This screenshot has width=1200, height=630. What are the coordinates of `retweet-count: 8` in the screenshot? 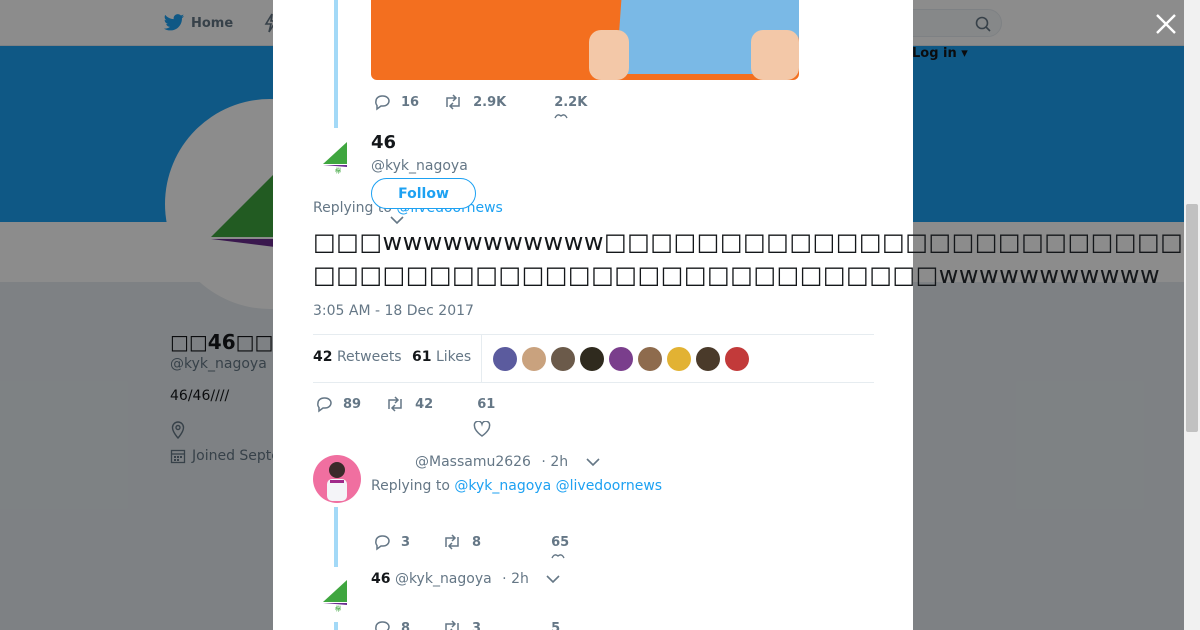 It's located at (477, 542).